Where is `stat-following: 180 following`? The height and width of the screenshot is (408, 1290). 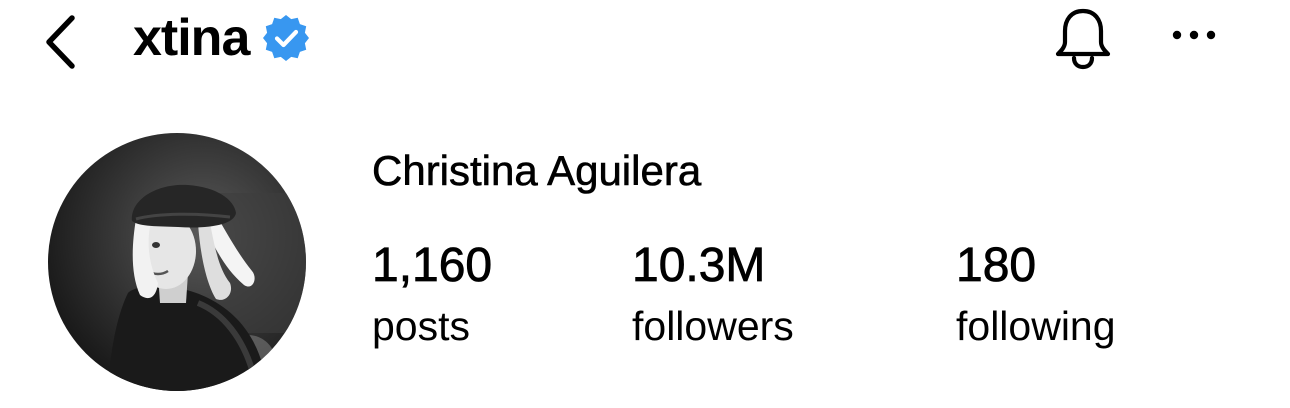 stat-following: 180 following is located at coordinates (1036, 294).